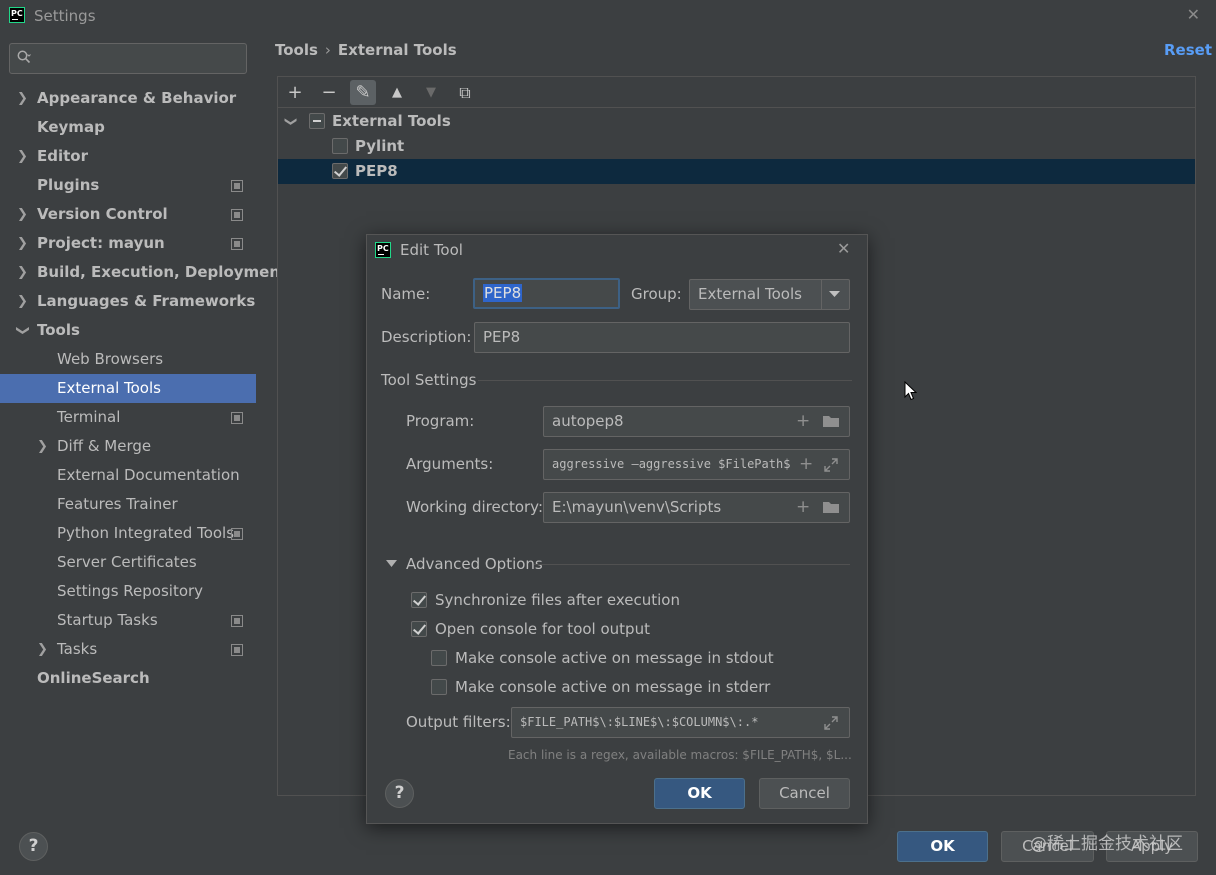  What do you see at coordinates (128, 214) in the screenshot?
I see `sidebar-item-version-control: ❯ Version Control` at bounding box center [128, 214].